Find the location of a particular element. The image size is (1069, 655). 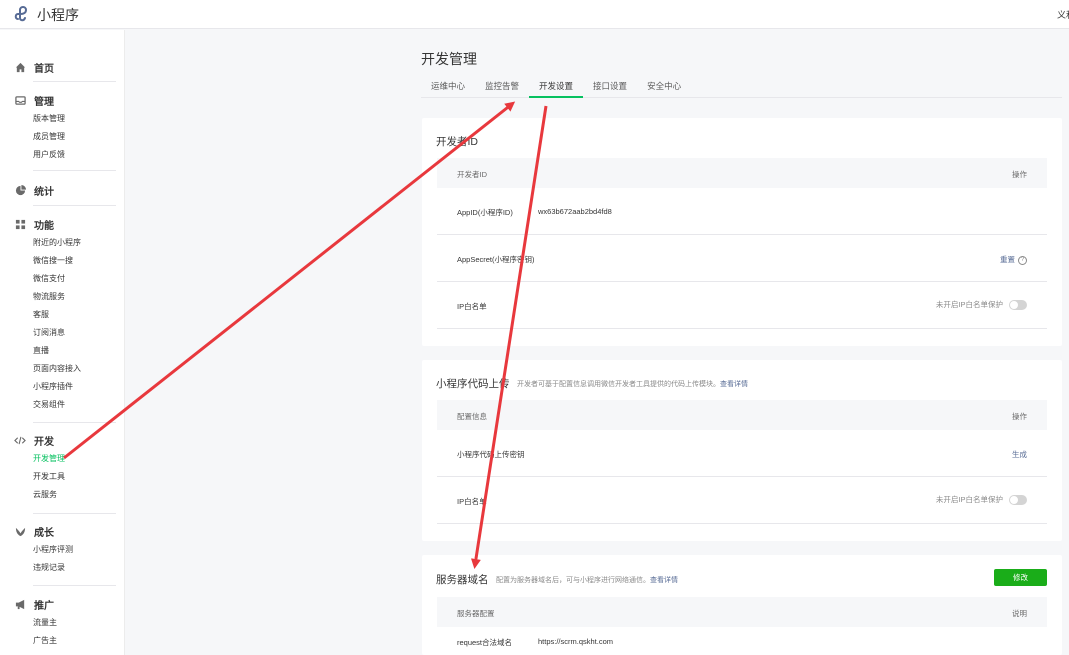

sidebar-item-evaluation: 小程序评测 is located at coordinates (62, 550).